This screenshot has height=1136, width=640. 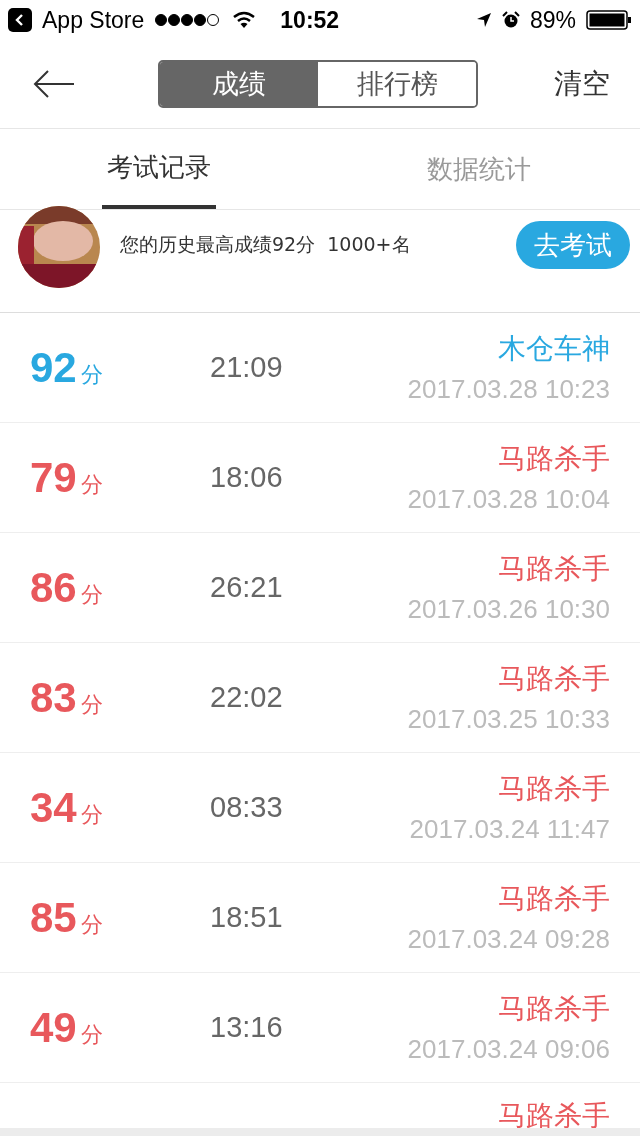 I want to click on score: 92, so click(x=53, y=367).